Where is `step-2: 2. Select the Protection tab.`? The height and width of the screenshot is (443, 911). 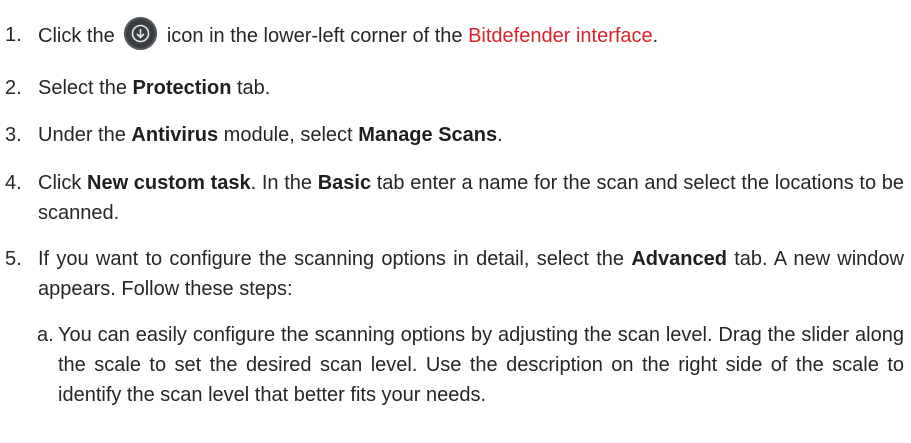 step-2: 2. Select the Protection tab. is located at coordinates (450, 88).